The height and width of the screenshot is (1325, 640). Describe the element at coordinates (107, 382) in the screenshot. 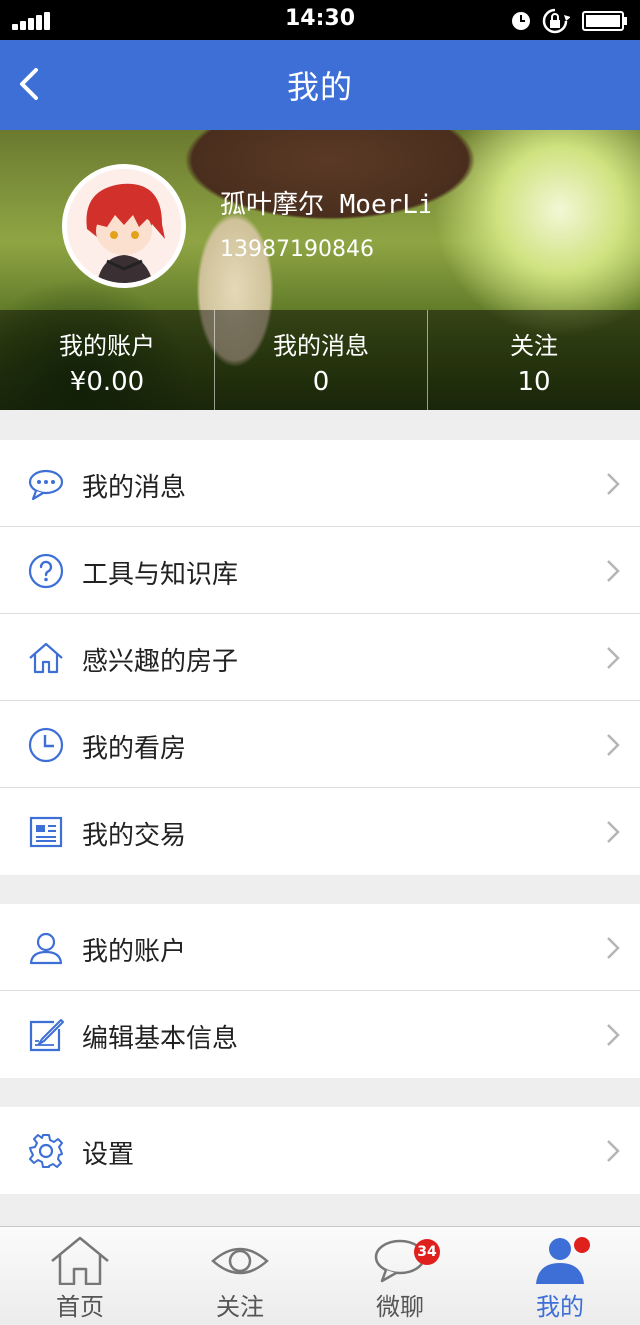

I see `stat-value: ¥0.00` at that location.